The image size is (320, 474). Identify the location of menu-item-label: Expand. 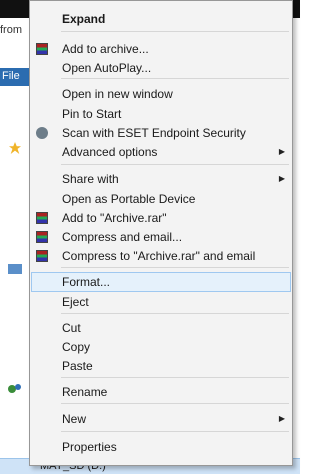
(84, 19).